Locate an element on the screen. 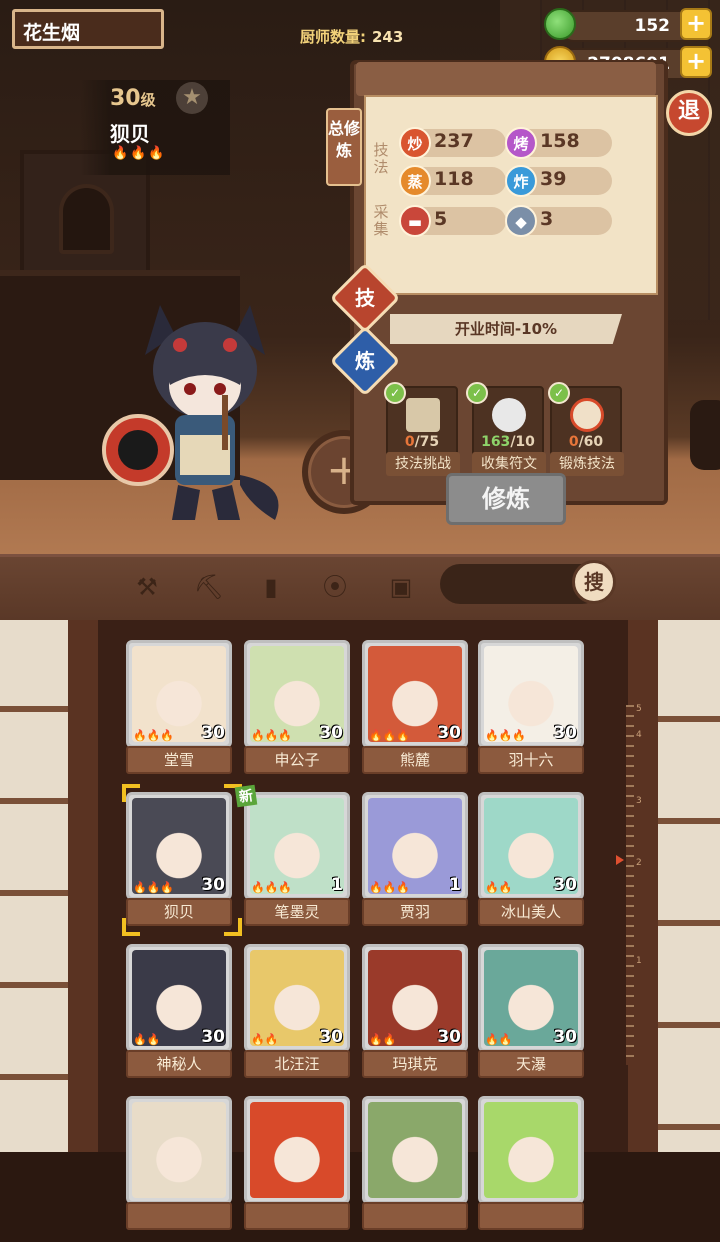 Image resolution: width=720 pixels, height=1242 pixels. rune-icon is located at coordinates (509, 415).